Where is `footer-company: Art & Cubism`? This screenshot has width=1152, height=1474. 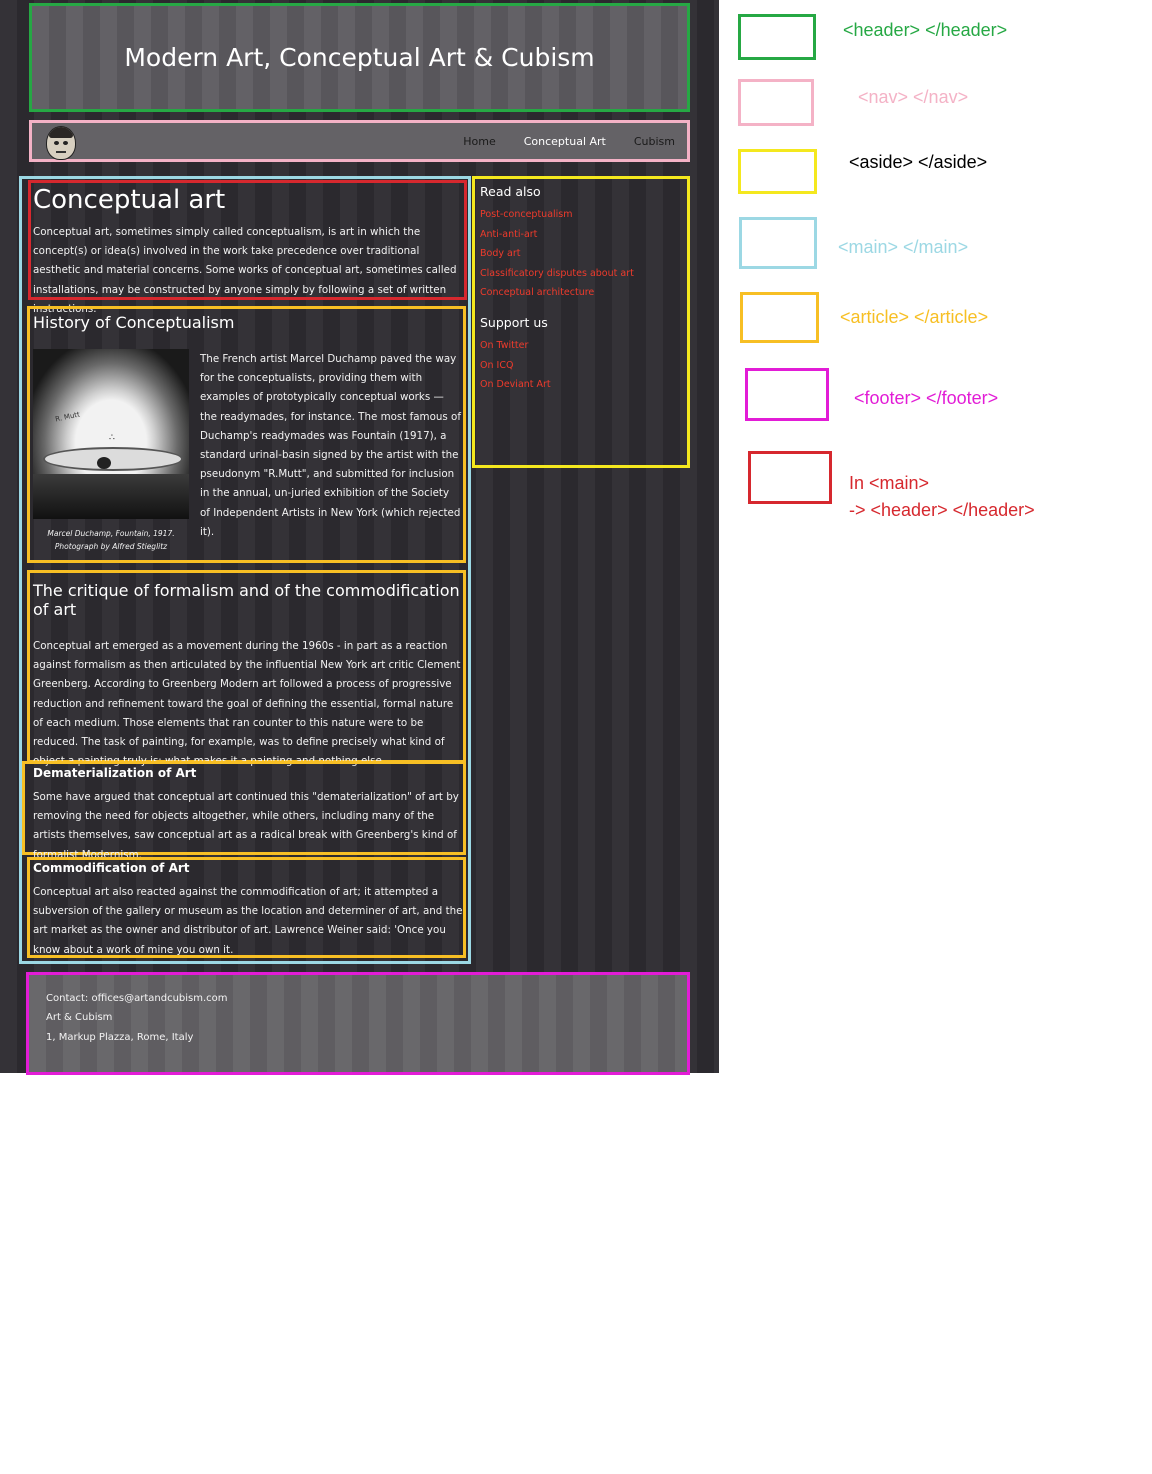 footer-company: Art & Cubism is located at coordinates (79, 1018).